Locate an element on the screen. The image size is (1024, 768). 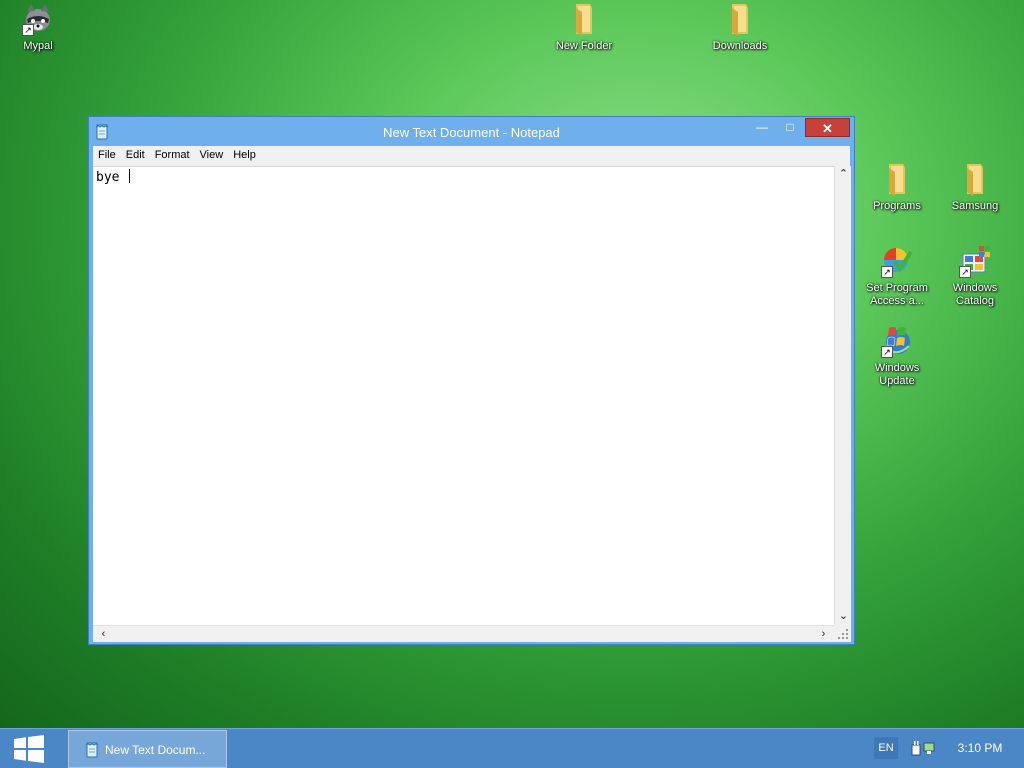
menu-file: File is located at coordinates (107, 153).